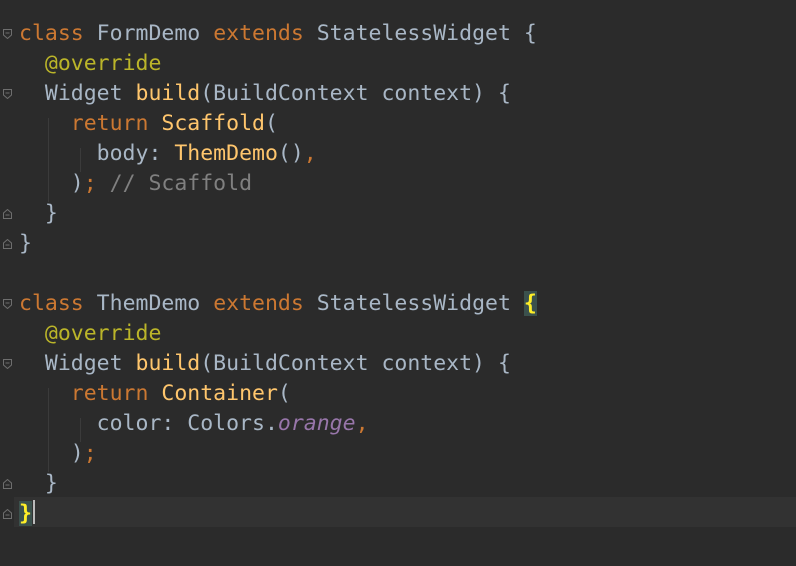  Describe the element at coordinates (405, 512) in the screenshot. I see `current-line-highlight` at that location.